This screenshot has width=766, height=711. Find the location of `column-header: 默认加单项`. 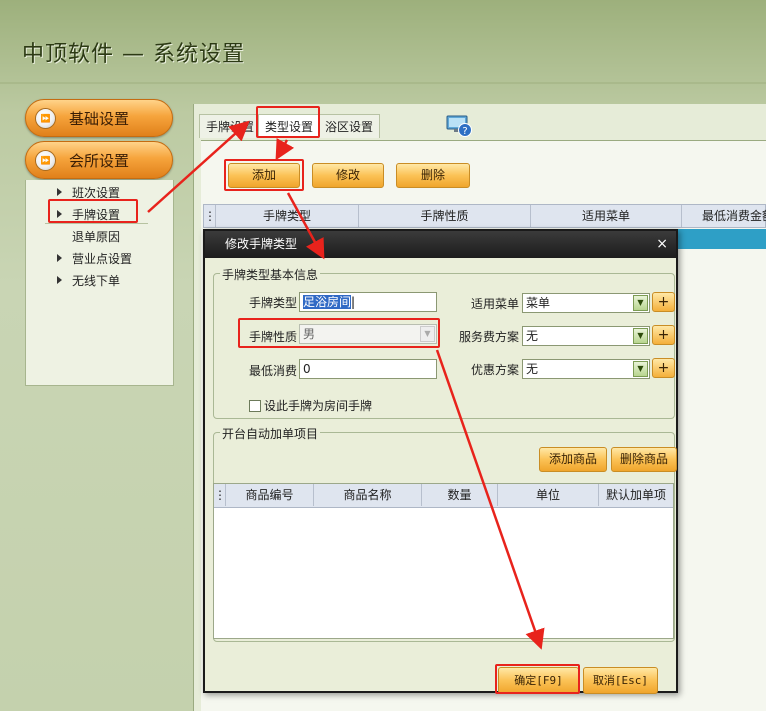

column-header: 默认加单项 is located at coordinates (636, 495).